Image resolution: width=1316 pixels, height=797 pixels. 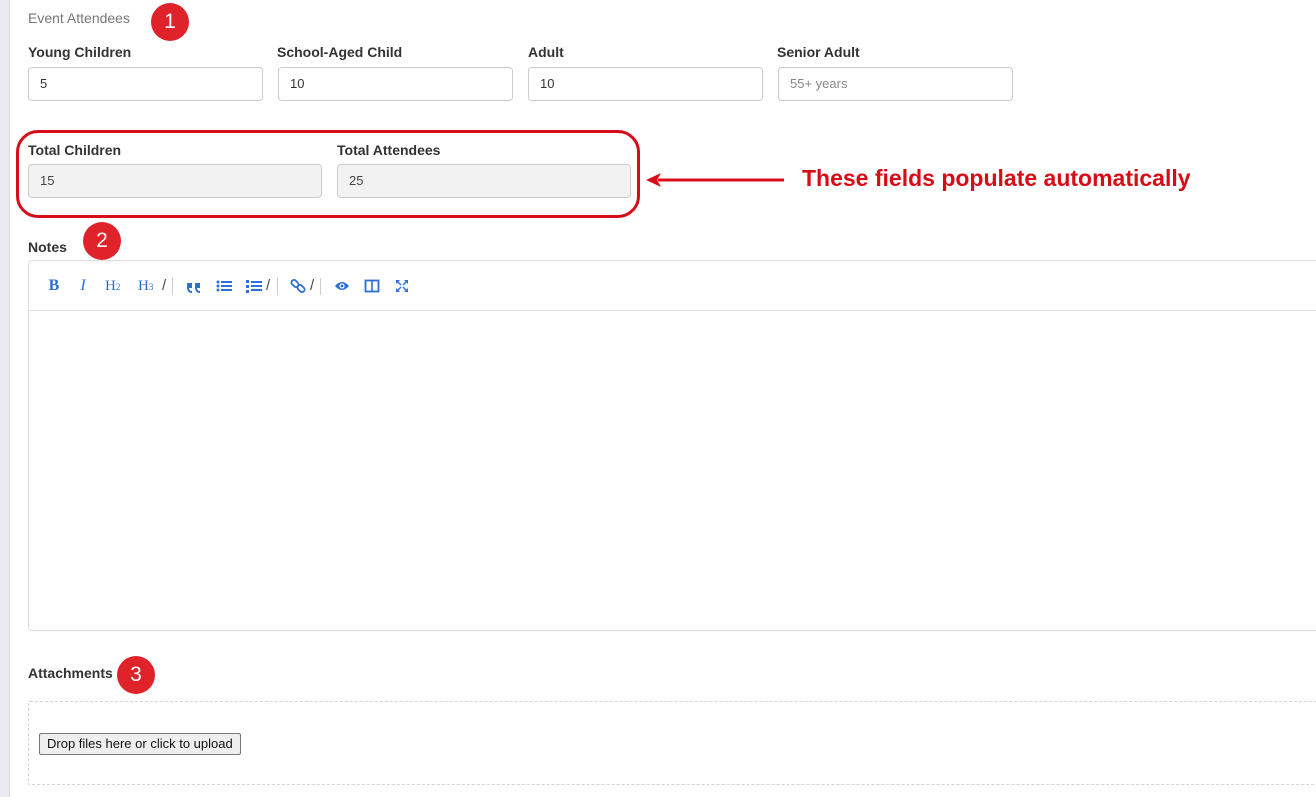 What do you see at coordinates (140, 744) in the screenshot?
I see `upload-button: Drop files here or click to upload` at bounding box center [140, 744].